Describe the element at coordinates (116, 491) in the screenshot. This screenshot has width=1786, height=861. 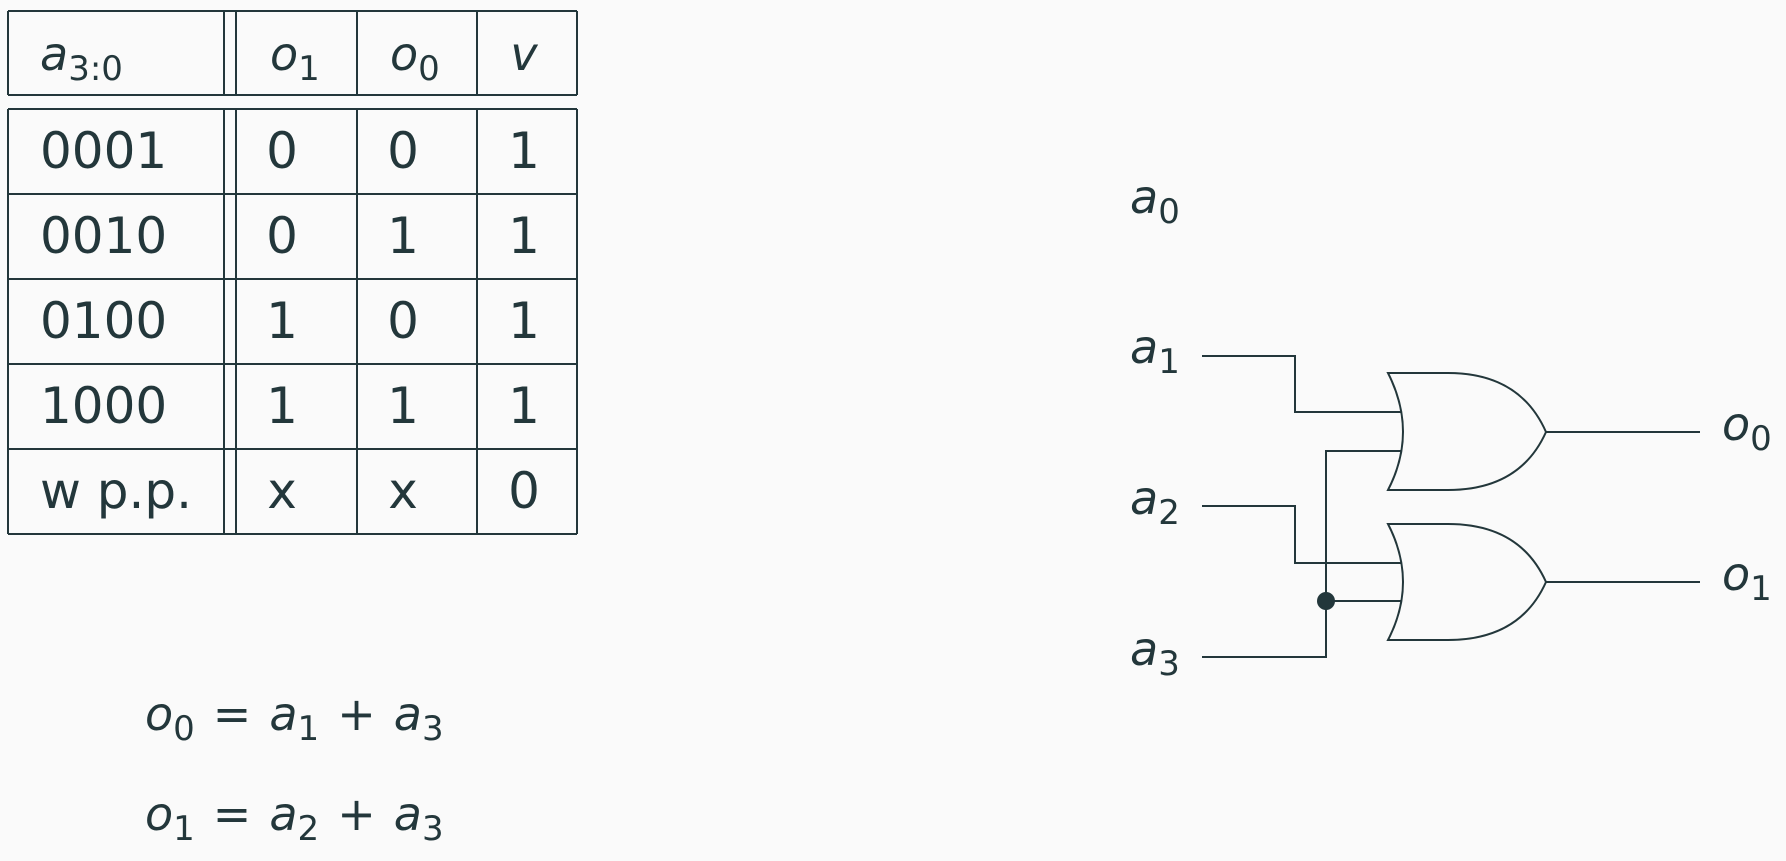
I see `row-5-input: w p.p.` at that location.